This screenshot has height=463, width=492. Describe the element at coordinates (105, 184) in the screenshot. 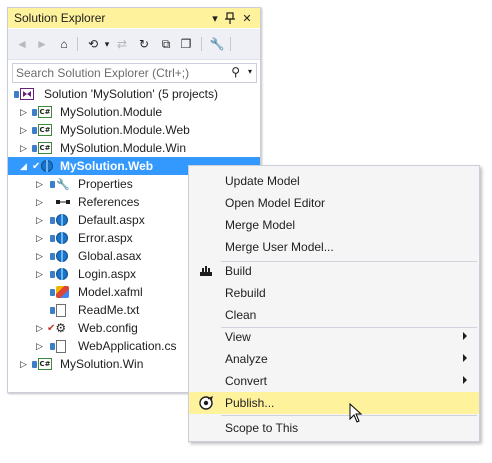

I see `tree-item-label: Properties` at that location.